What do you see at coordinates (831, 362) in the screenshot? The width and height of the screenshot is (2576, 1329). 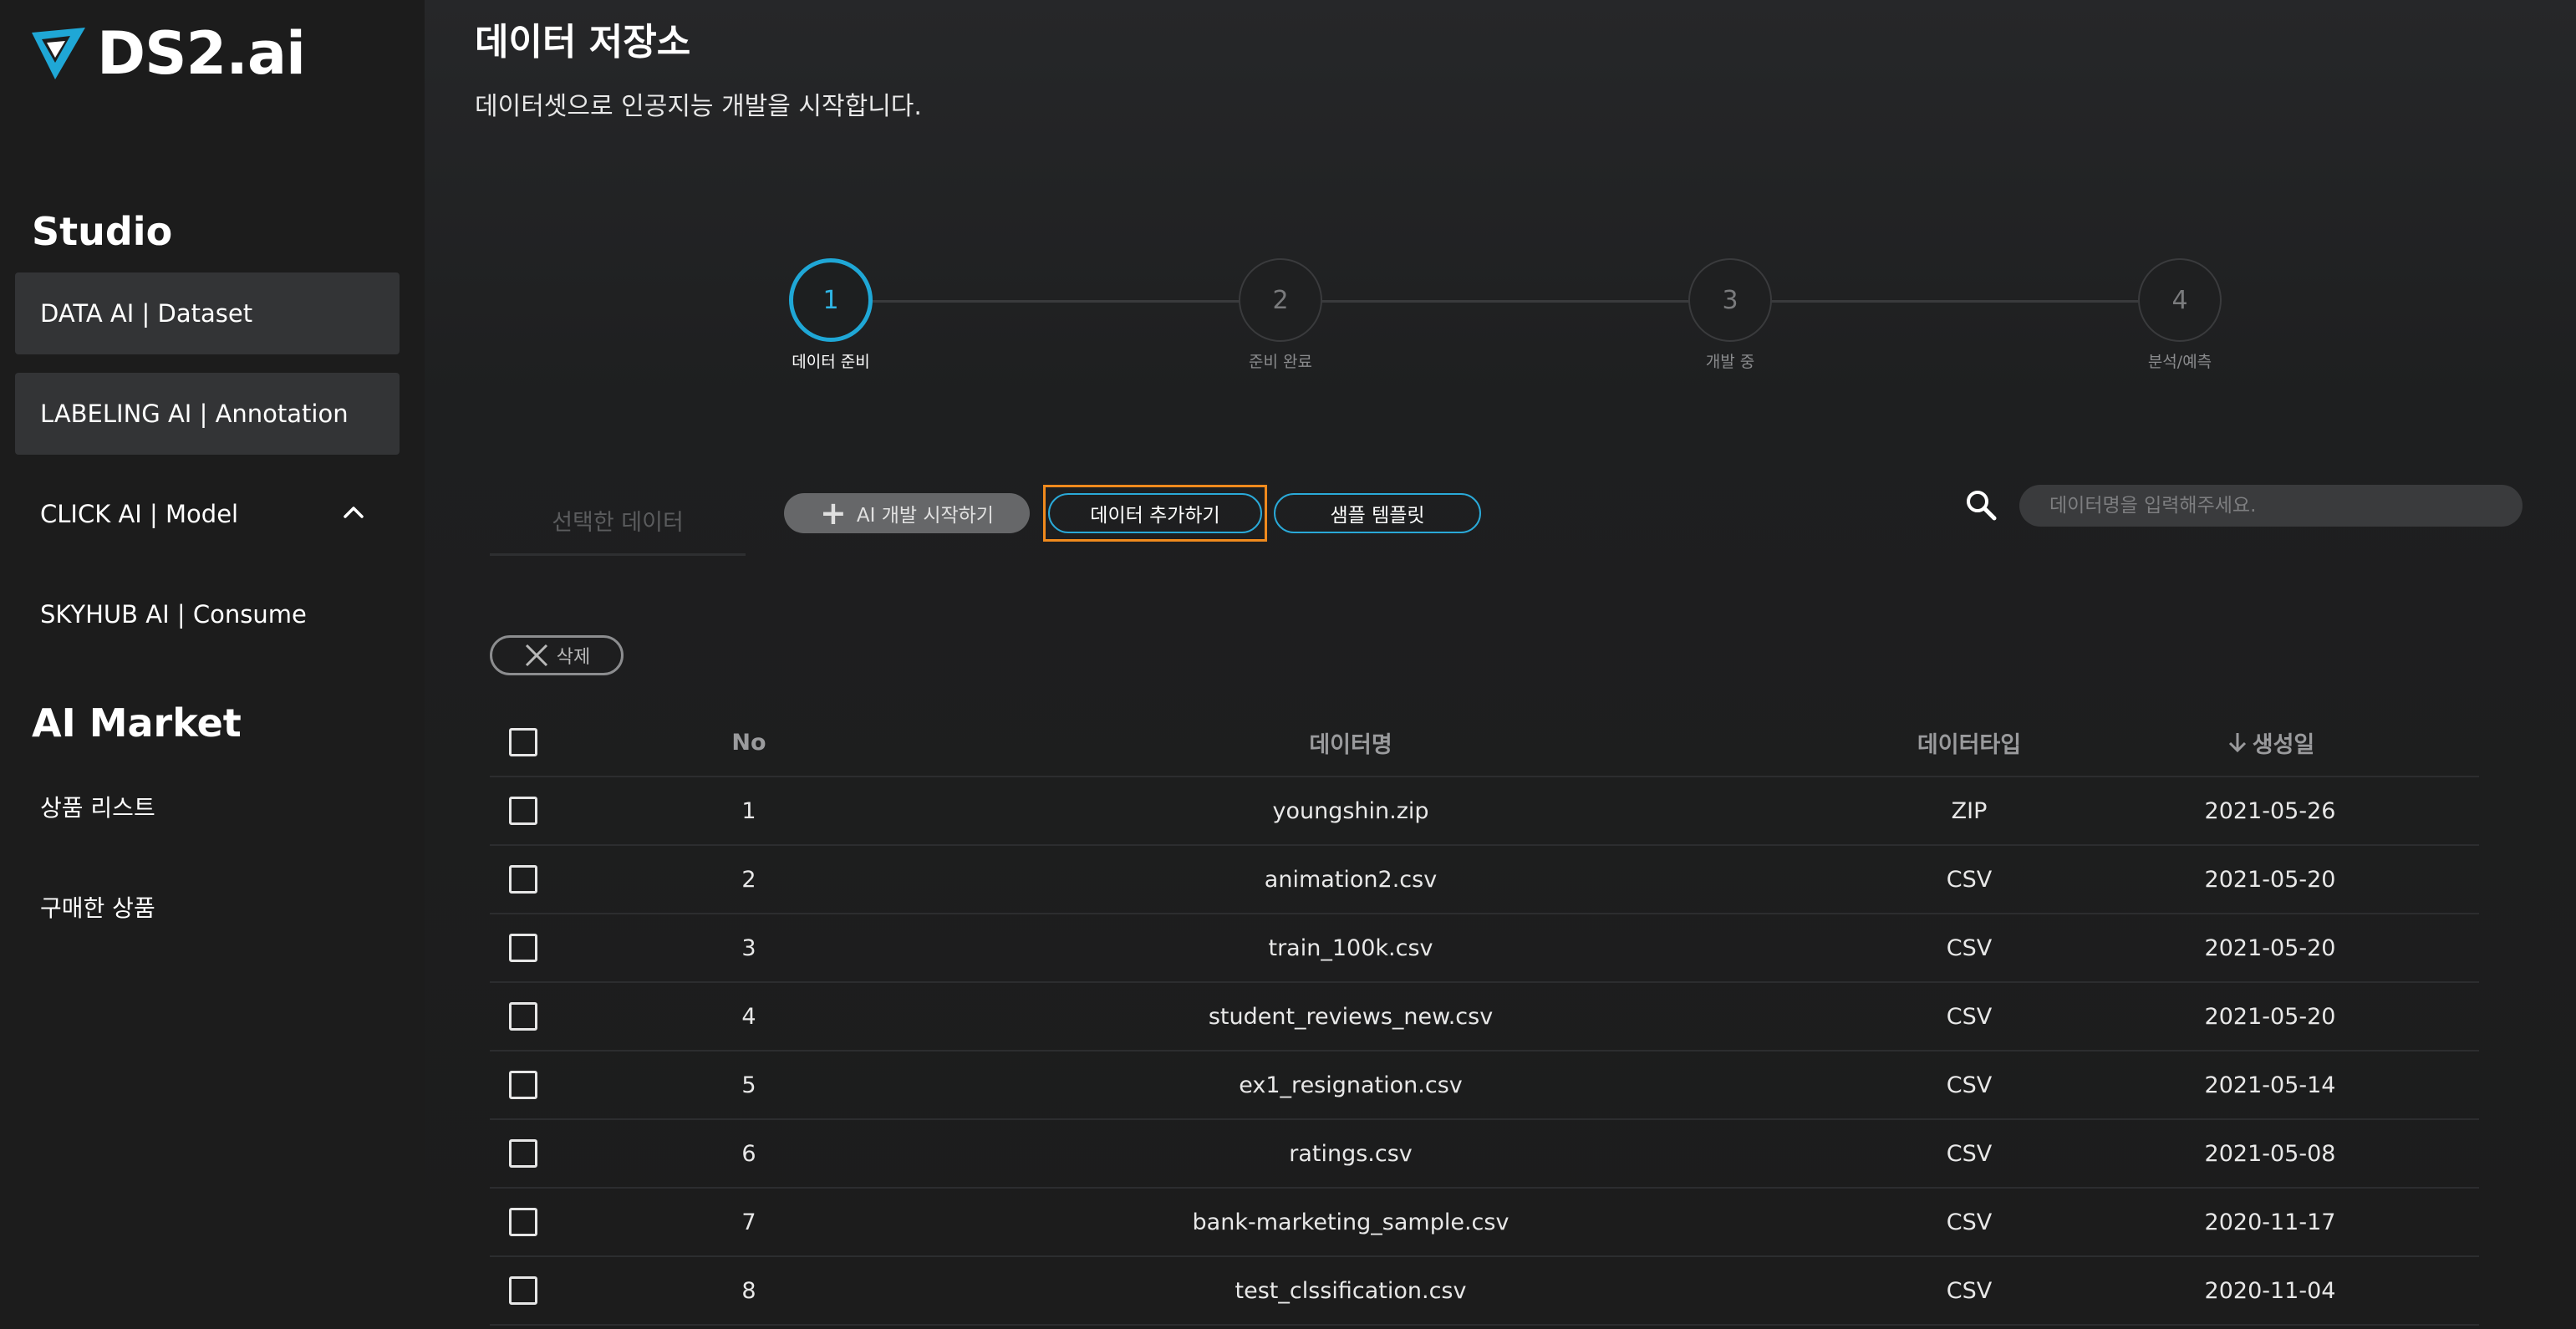 I see `step-1-label: 데이터 준비` at bounding box center [831, 362].